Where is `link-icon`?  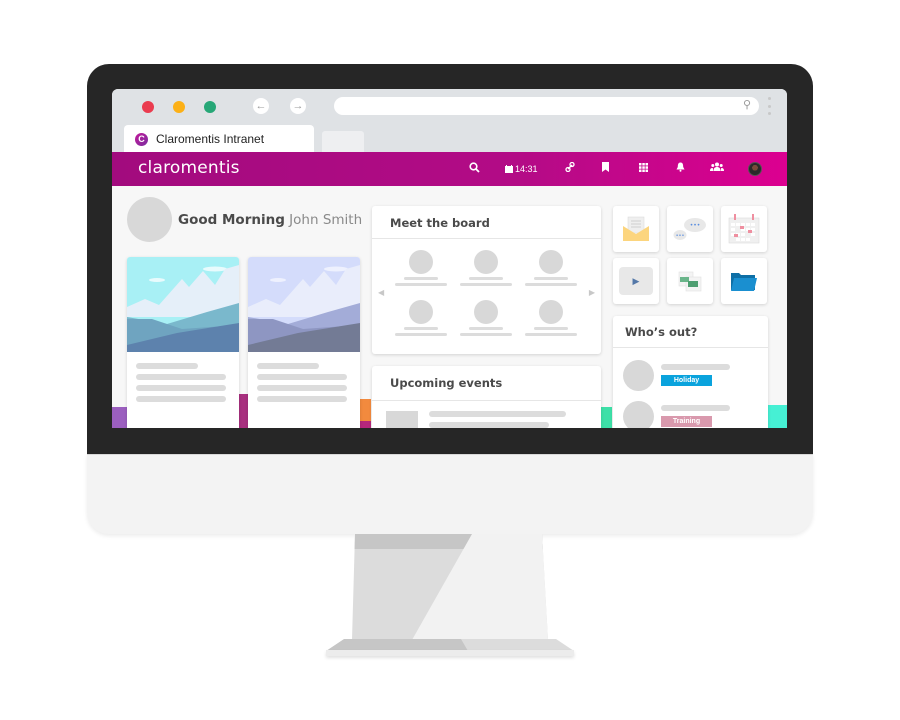 link-icon is located at coordinates (570, 169).